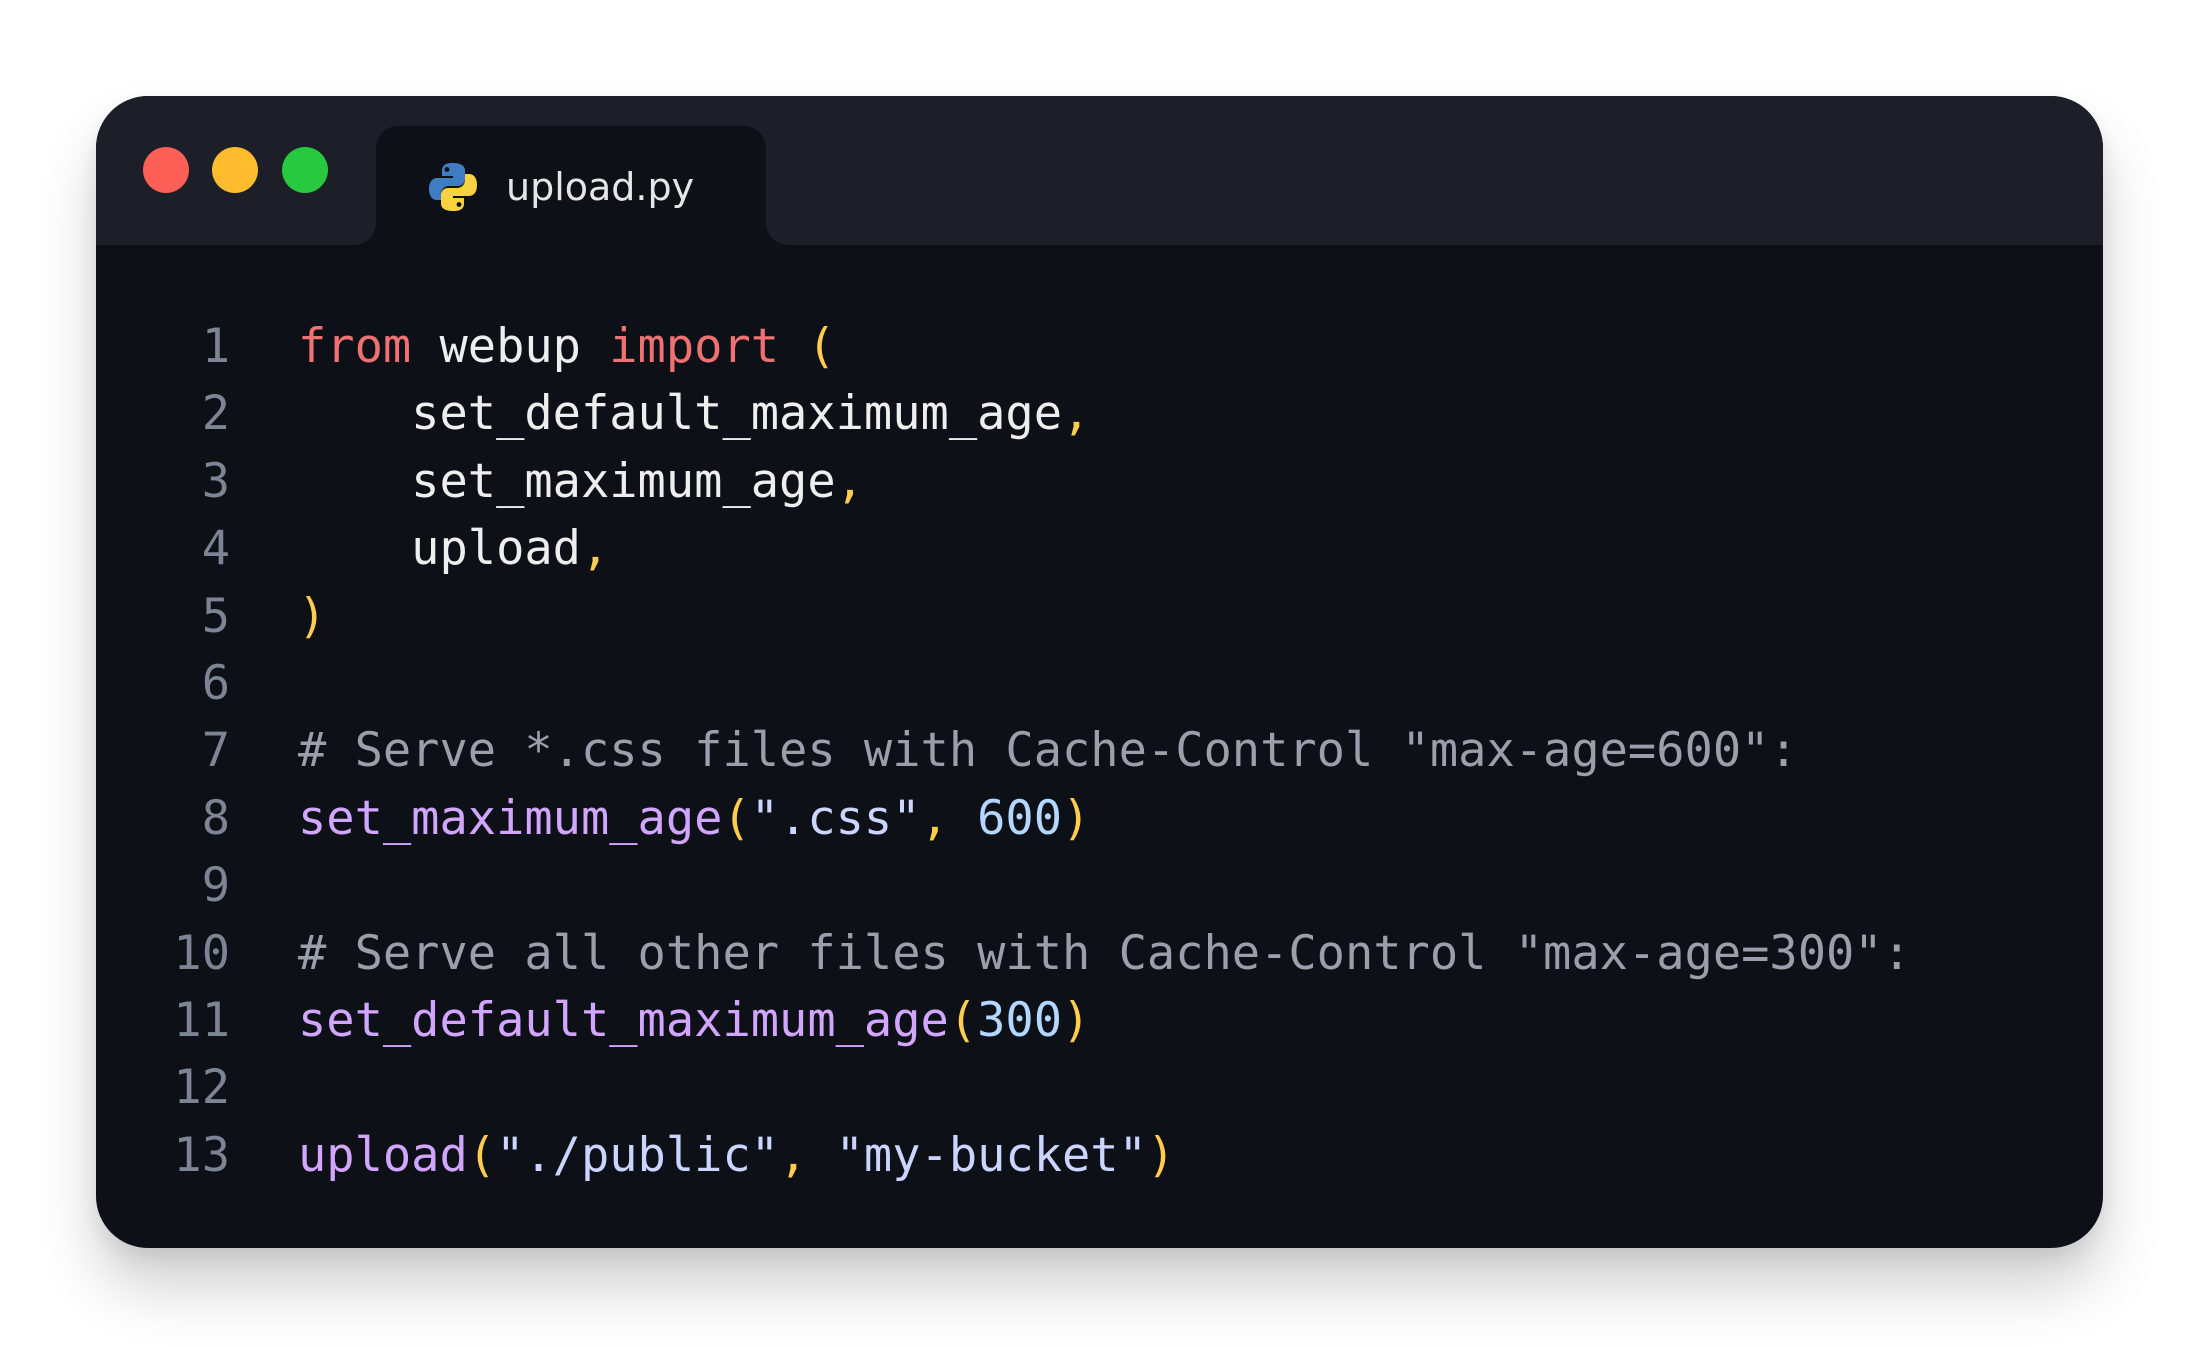  I want to click on code-token-func: upload, so click(383, 1155).